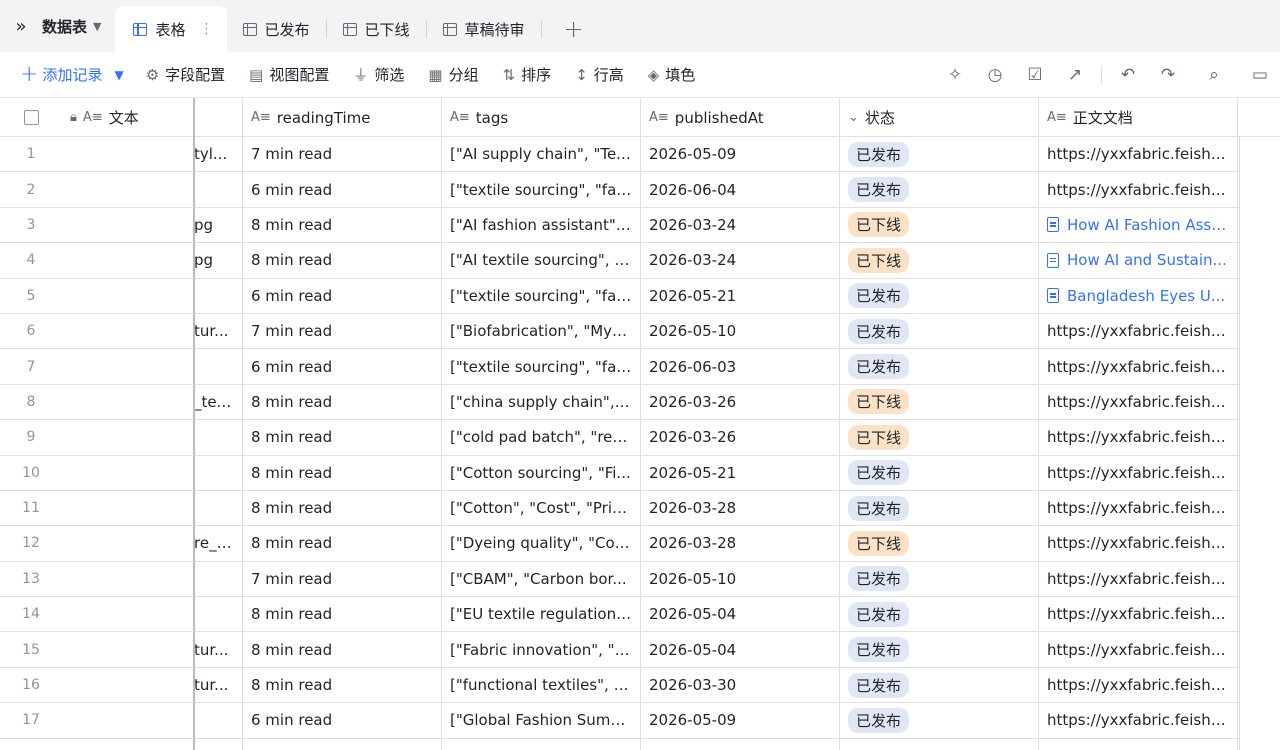  I want to click on column-header-doc: A≡ 正文文档, so click(1138, 117).